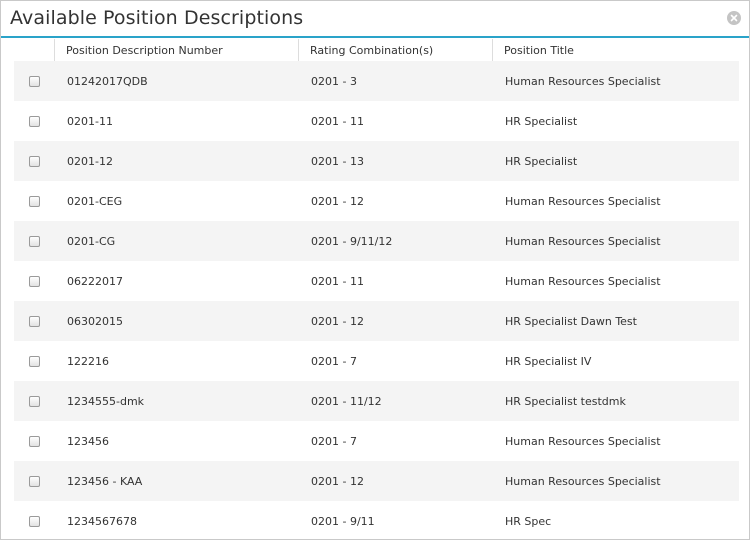 This screenshot has height=540, width=750. Describe the element at coordinates (334, 81) in the screenshot. I see `cell-rating-combination: 0201 - 3` at that location.